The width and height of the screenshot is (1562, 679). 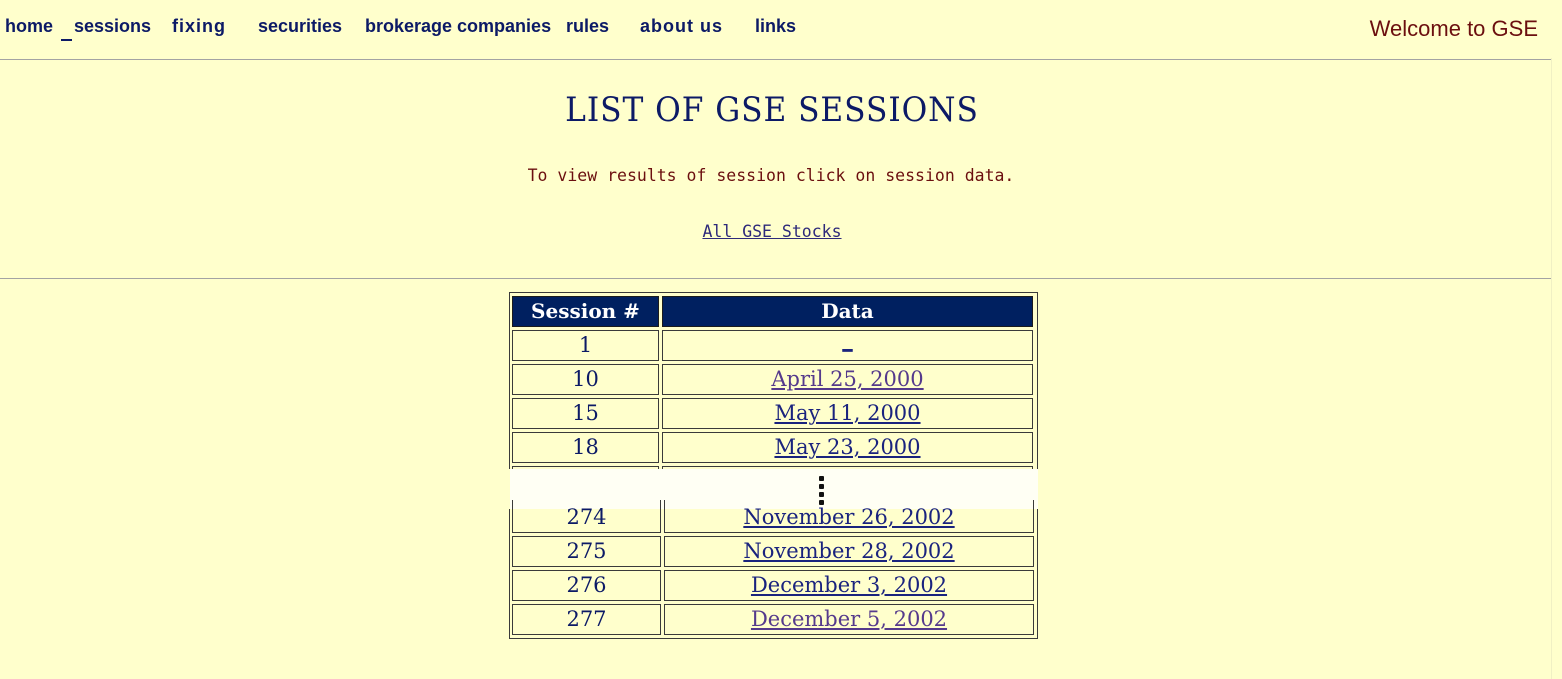 What do you see at coordinates (586, 516) in the screenshot?
I see `table-cell-session: 274` at bounding box center [586, 516].